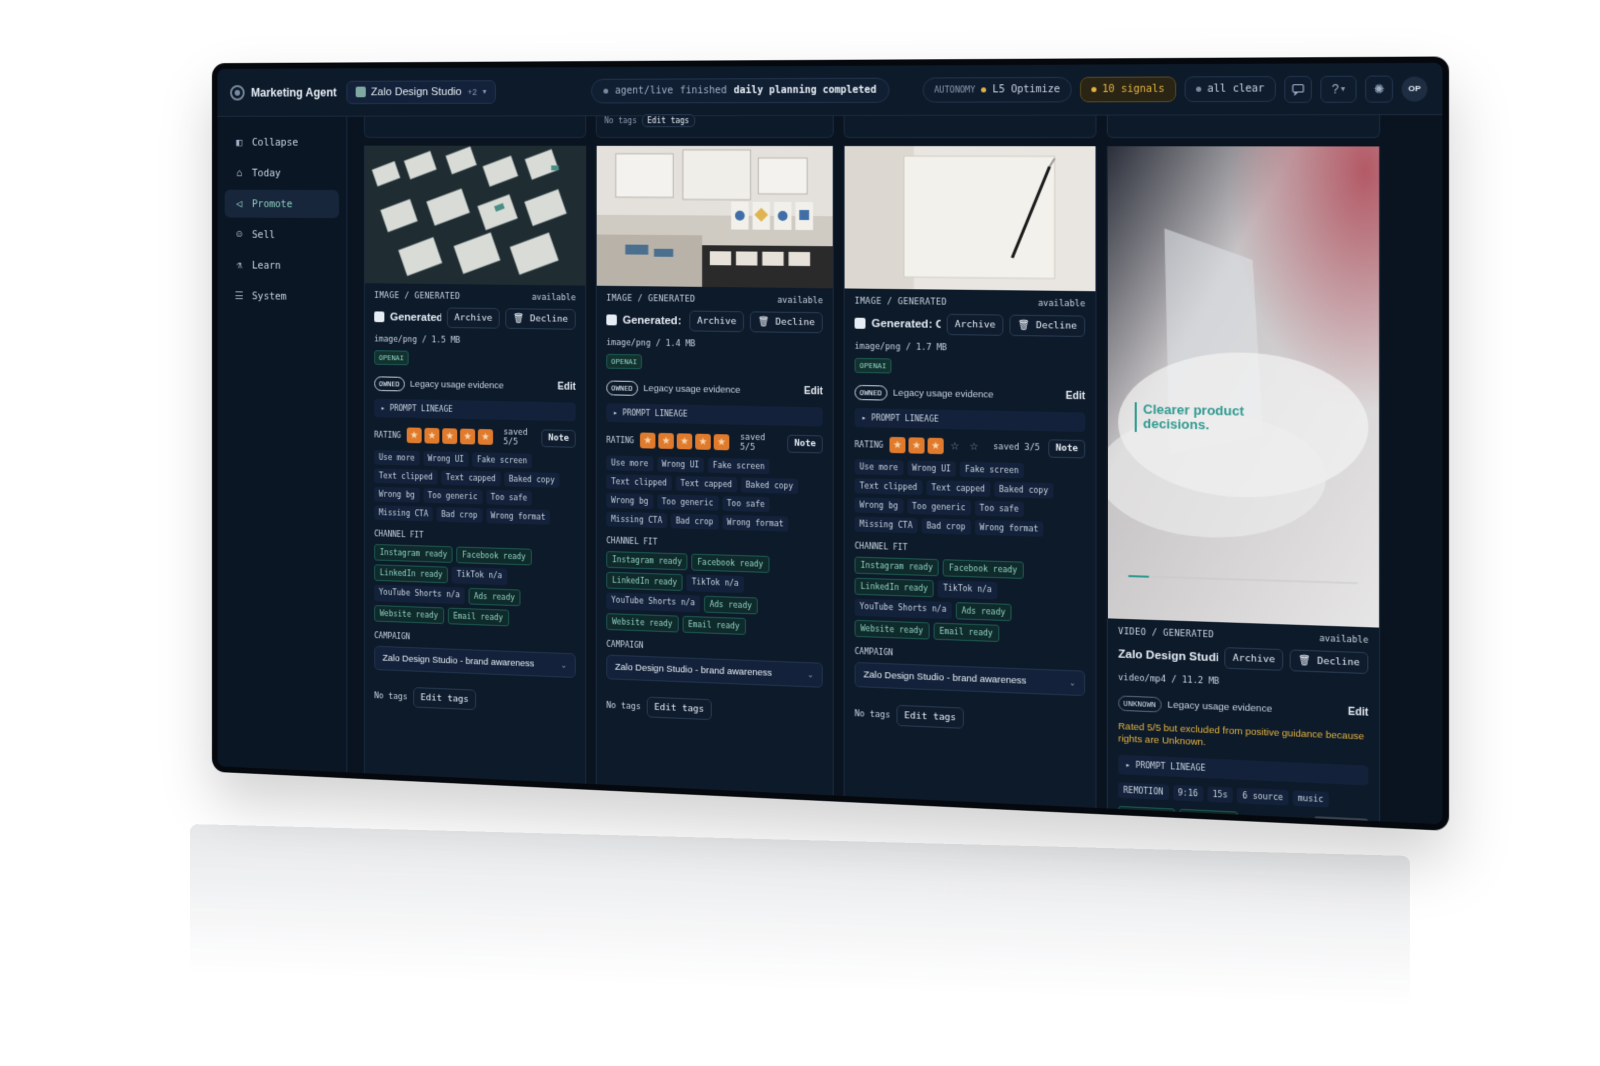 The width and height of the screenshot is (1600, 1066). What do you see at coordinates (1298, 88) in the screenshot?
I see `chat-icon` at bounding box center [1298, 88].